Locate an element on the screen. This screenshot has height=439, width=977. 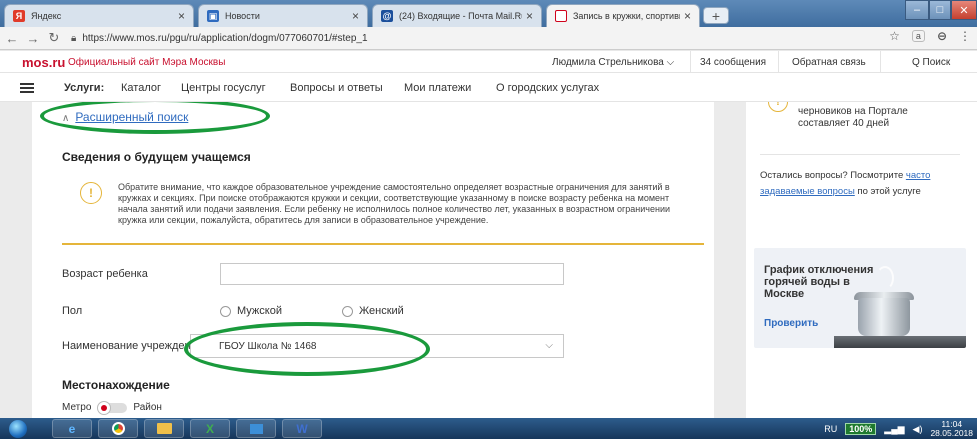
tab-mos-active: Запись в кружки, спортивные с × is located at coordinates (623, 15).